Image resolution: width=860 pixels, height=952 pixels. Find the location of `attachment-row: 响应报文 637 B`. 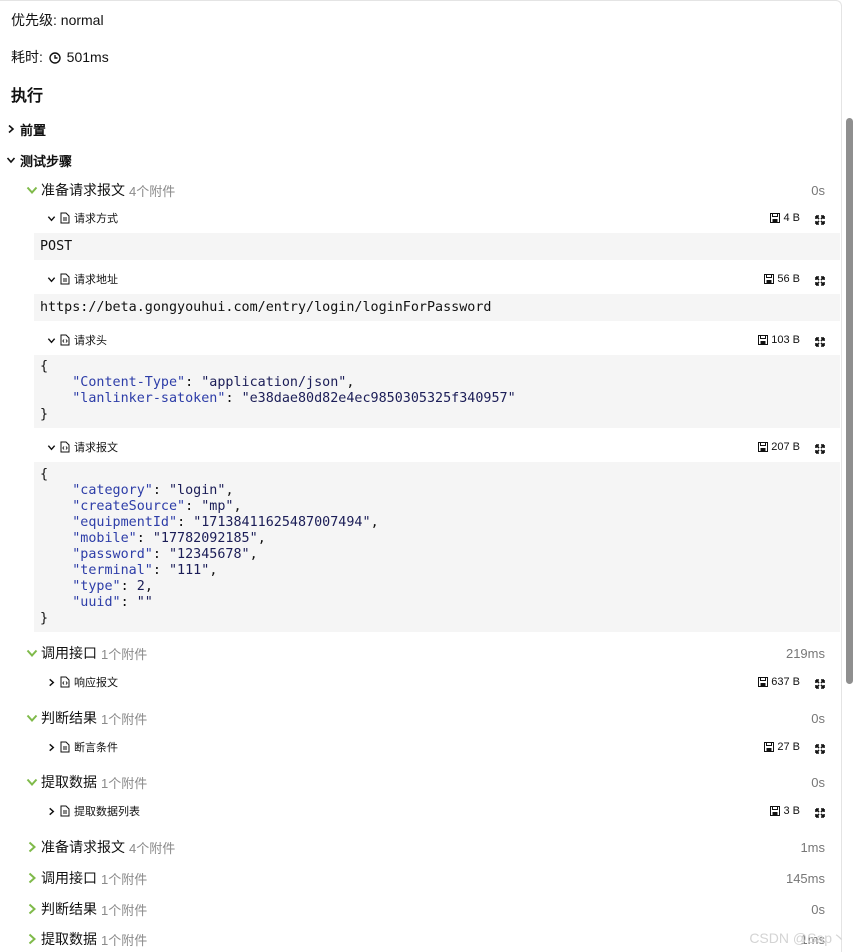

attachment-row: 响应报文 637 B is located at coordinates (420, 682).